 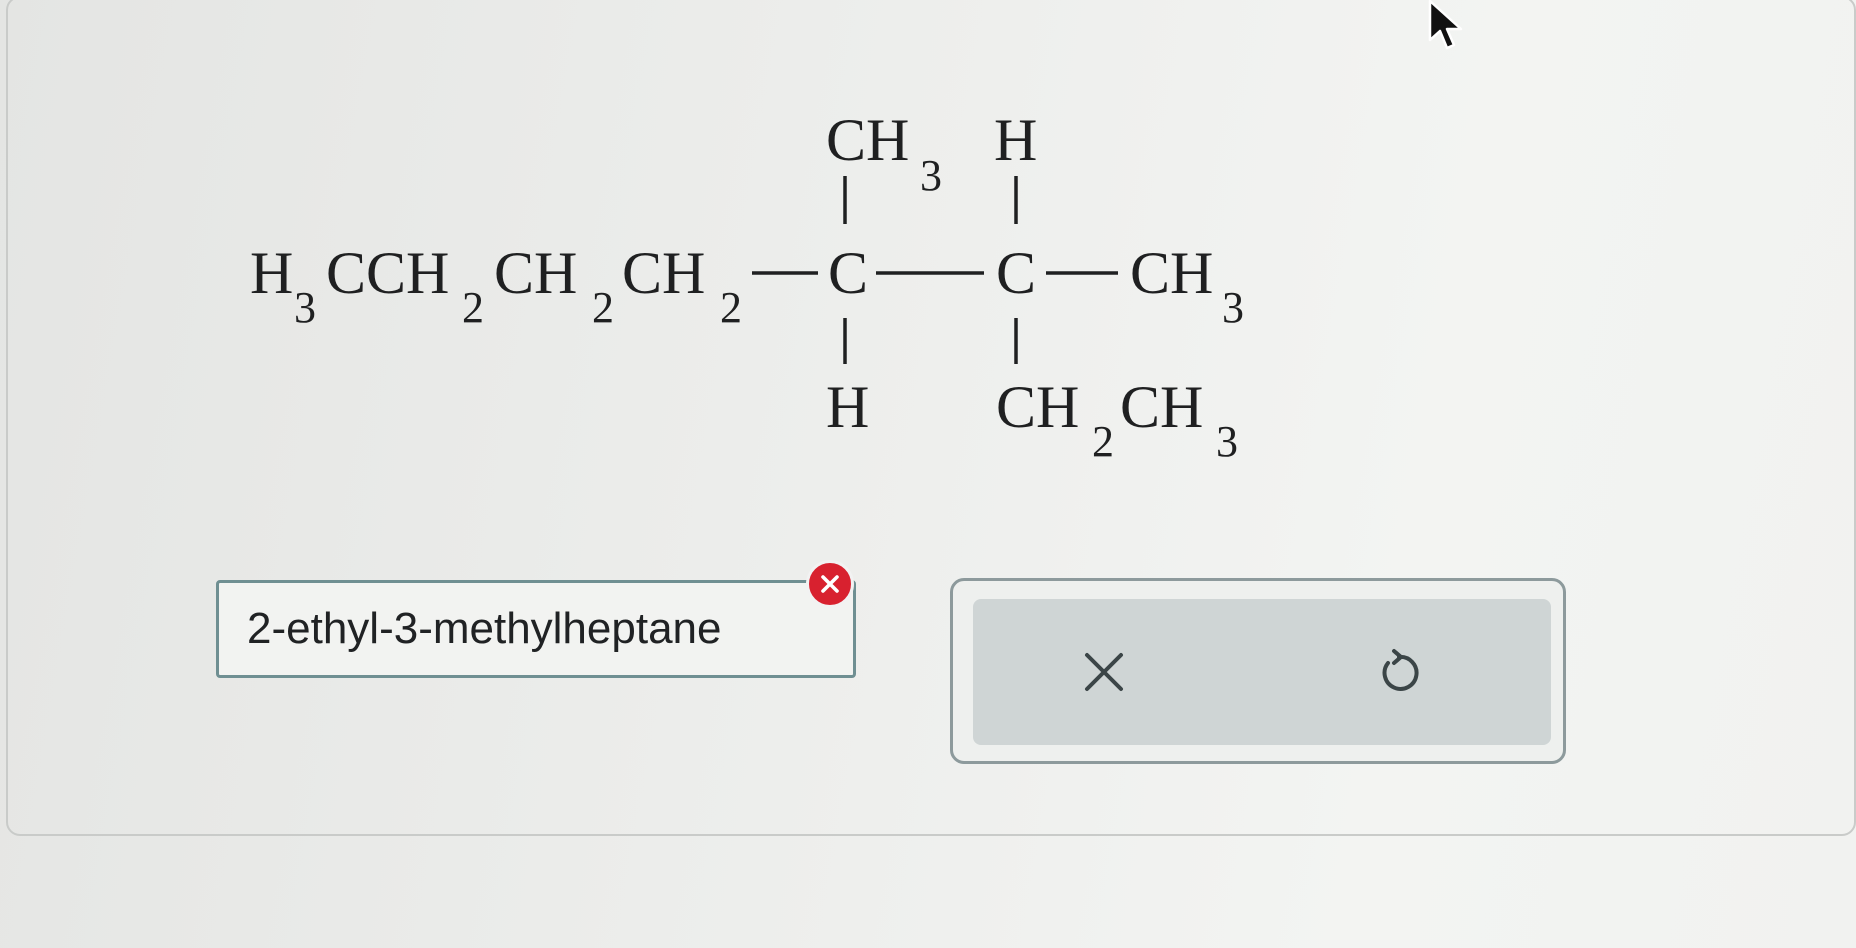 I want to click on clear-button, so click(x=1104, y=672).